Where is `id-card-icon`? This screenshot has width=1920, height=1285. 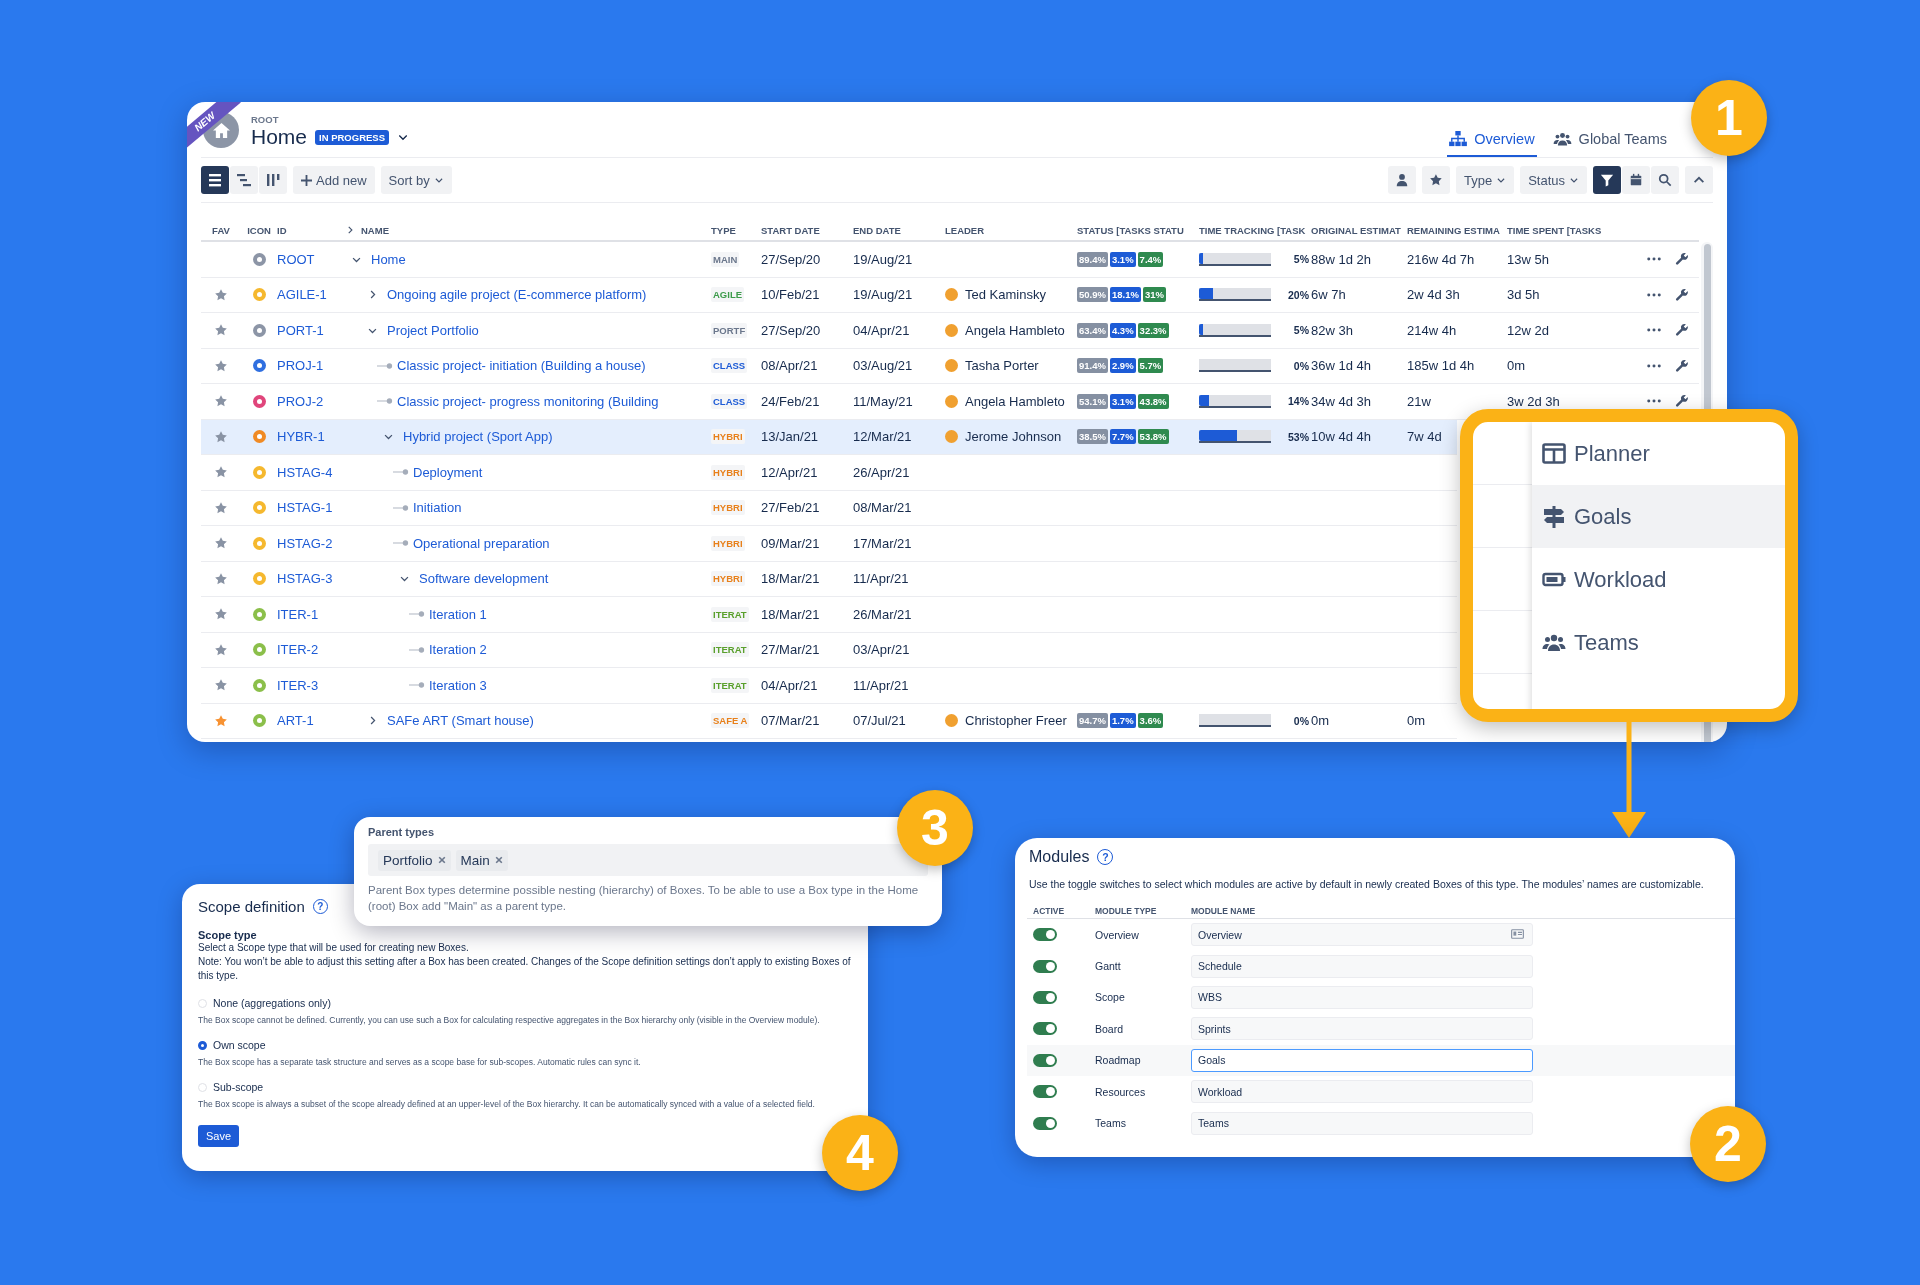
id-card-icon is located at coordinates (1517, 934).